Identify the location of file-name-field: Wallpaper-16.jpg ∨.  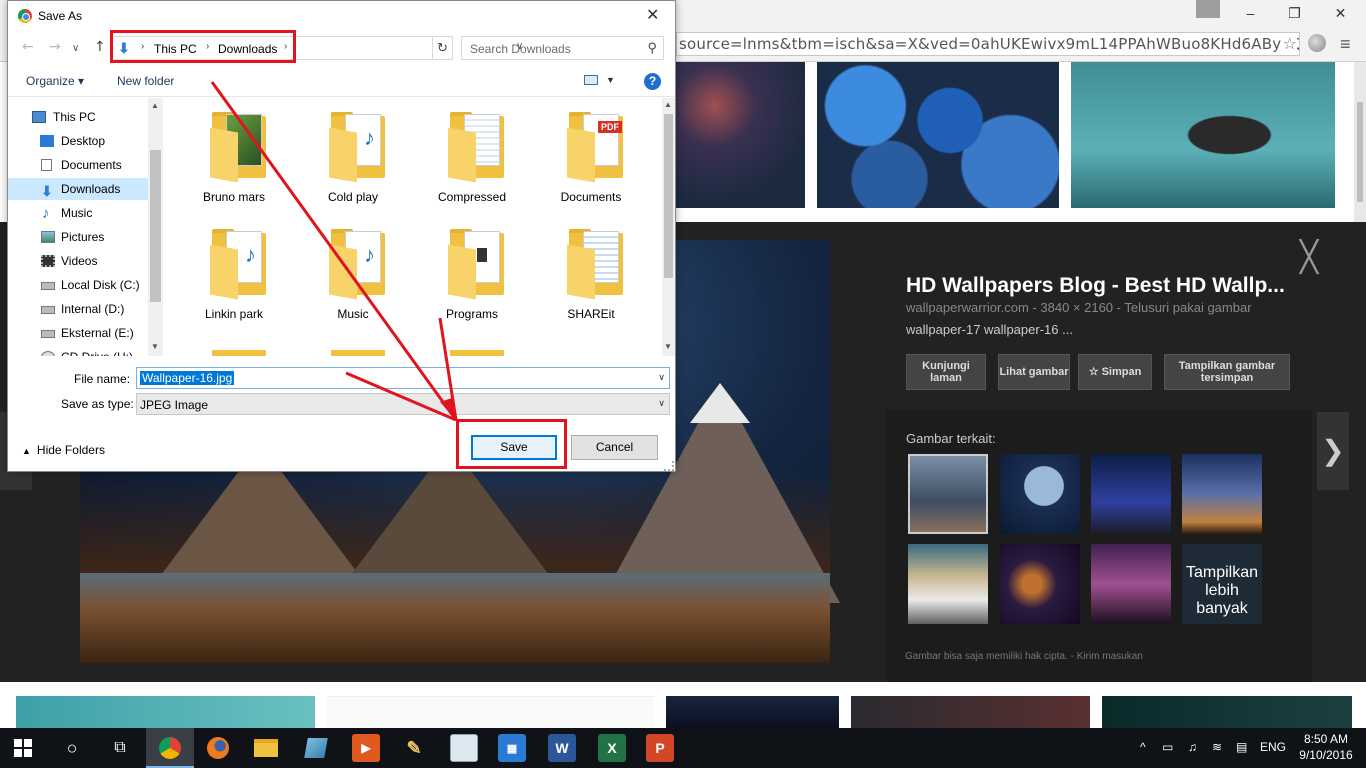
(403, 378).